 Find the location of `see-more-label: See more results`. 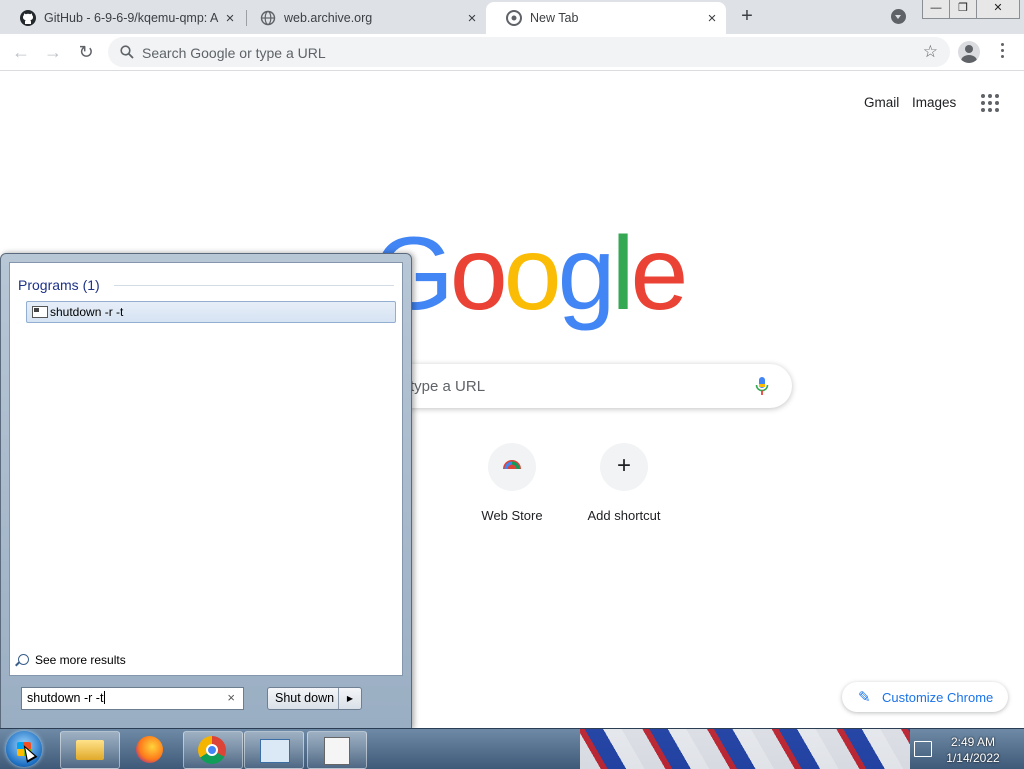

see-more-label: See more results is located at coordinates (80, 660).